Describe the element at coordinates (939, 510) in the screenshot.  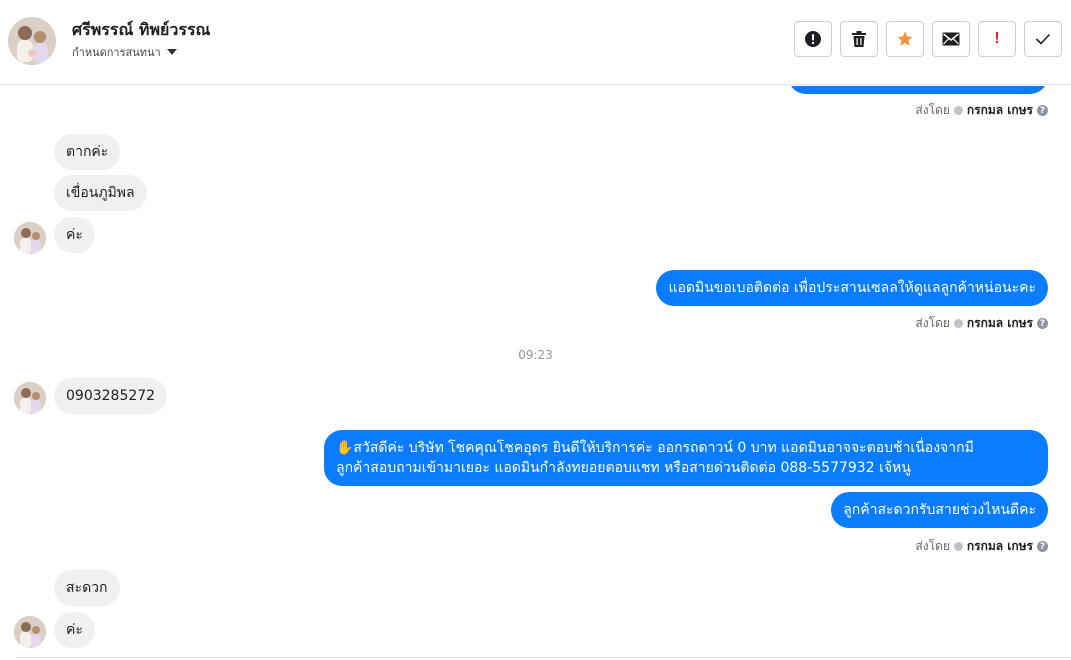
I see `outgoing-message: ลูกค้าสะดวกรับสายช่วงไหนดีคะ` at that location.